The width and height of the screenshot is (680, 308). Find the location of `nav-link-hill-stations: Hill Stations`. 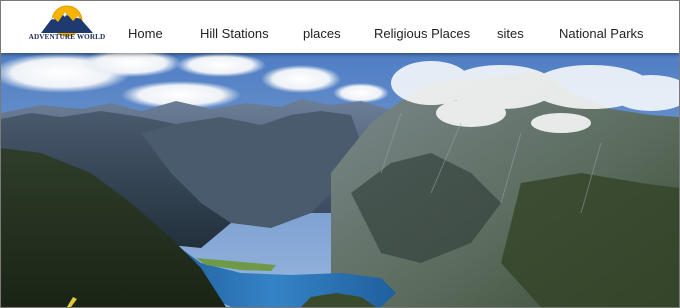

nav-link-hill-stations: Hill Stations is located at coordinates (234, 33).